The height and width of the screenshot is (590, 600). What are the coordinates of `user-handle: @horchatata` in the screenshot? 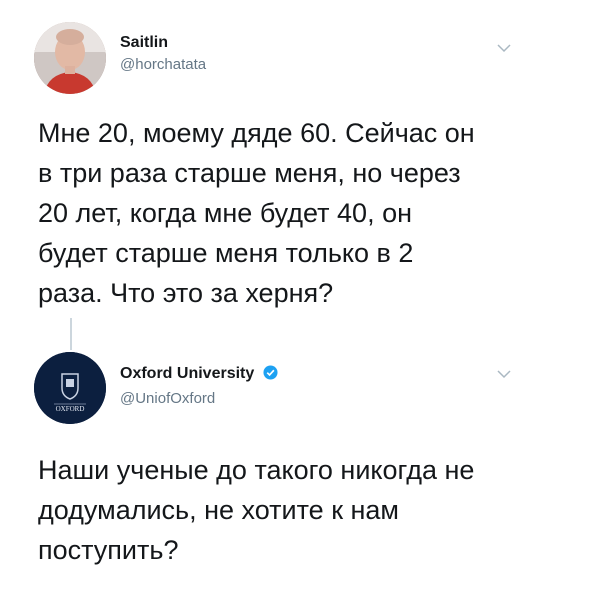 It's located at (163, 64).